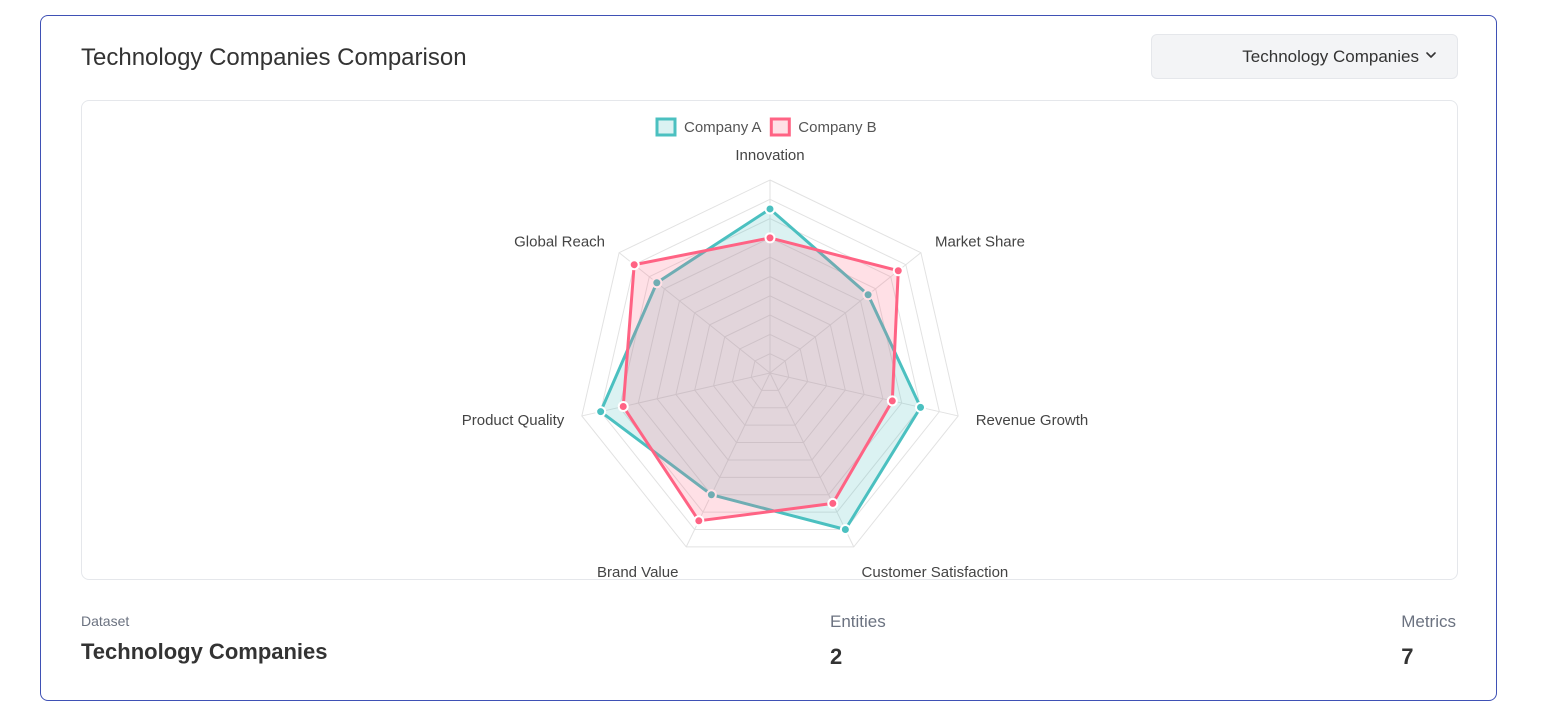  I want to click on metrics-value: 7, so click(1407, 656).